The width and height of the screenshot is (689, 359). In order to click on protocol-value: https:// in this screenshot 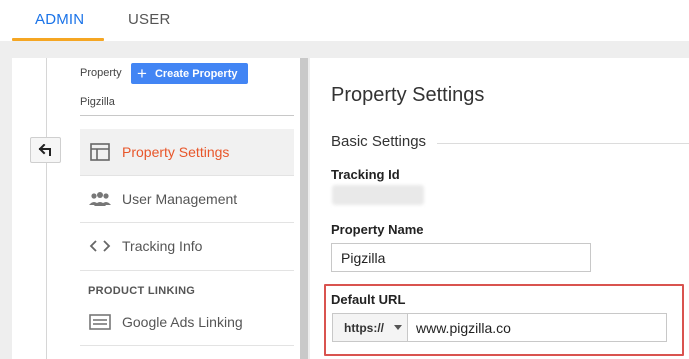, I will do `click(364, 327)`.